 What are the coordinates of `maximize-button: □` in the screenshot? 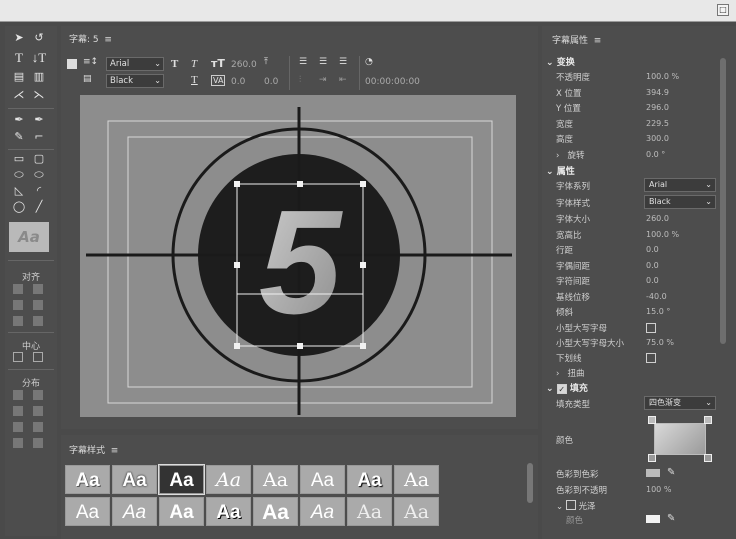 It's located at (723, 10).